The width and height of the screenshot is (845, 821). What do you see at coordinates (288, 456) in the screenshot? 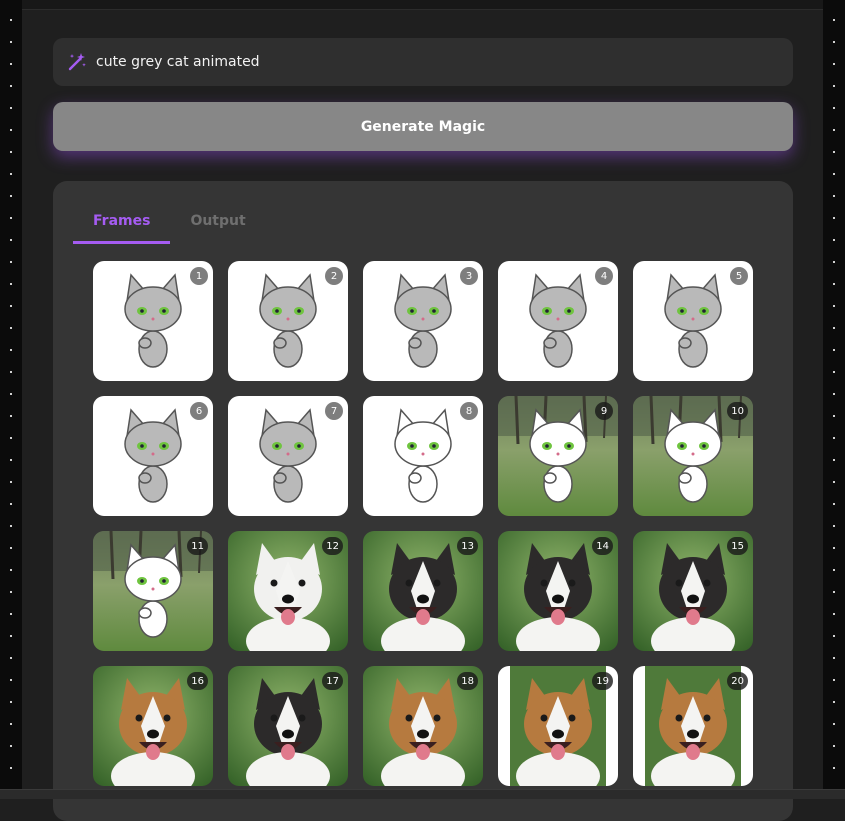
I see `frame-thumbnail: 7` at bounding box center [288, 456].